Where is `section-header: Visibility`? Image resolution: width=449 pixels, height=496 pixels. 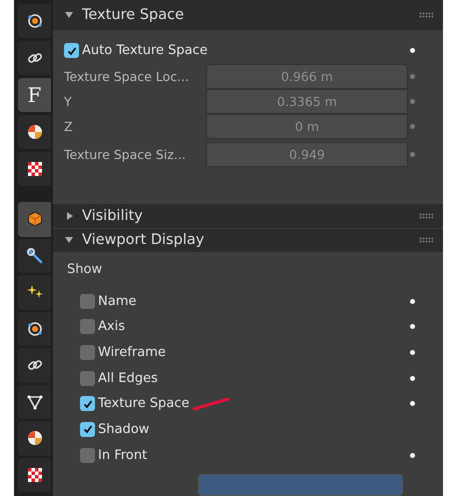 section-header: Visibility is located at coordinates (248, 216).